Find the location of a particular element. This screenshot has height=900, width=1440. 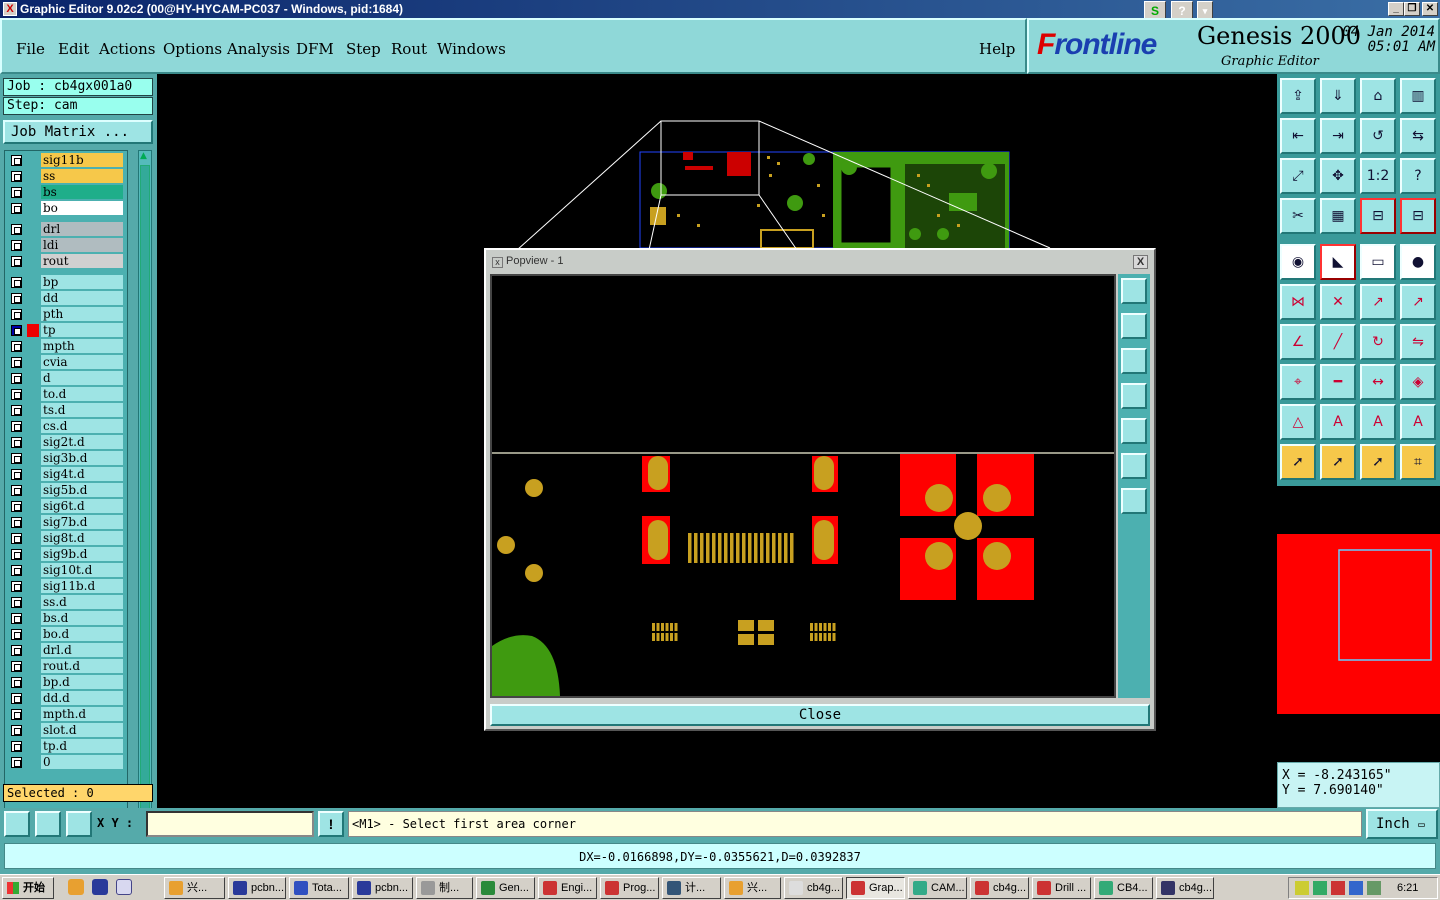

pv-left-icon is located at coordinates (1134, 396).